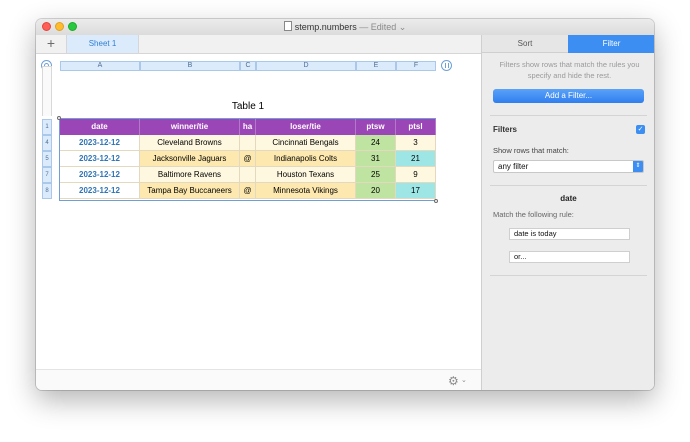 The image size is (690, 442). Describe the element at coordinates (376, 66) in the screenshot. I see `column-header-e: E` at that location.